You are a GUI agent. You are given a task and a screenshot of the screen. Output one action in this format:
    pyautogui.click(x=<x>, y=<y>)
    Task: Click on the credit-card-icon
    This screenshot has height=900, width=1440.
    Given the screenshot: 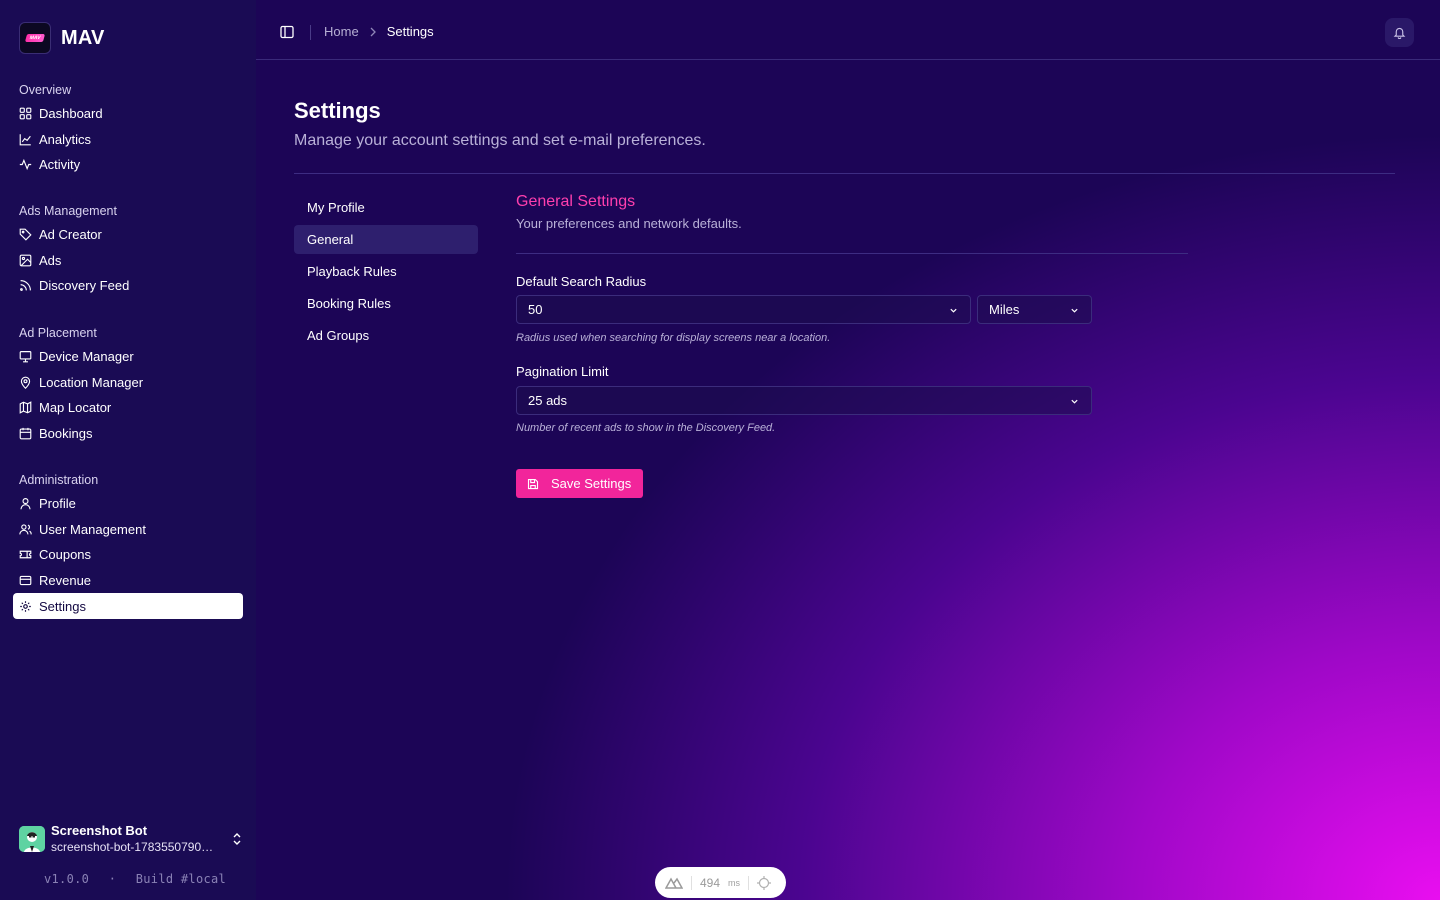 What is the action you would take?
    pyautogui.click(x=25, y=580)
    